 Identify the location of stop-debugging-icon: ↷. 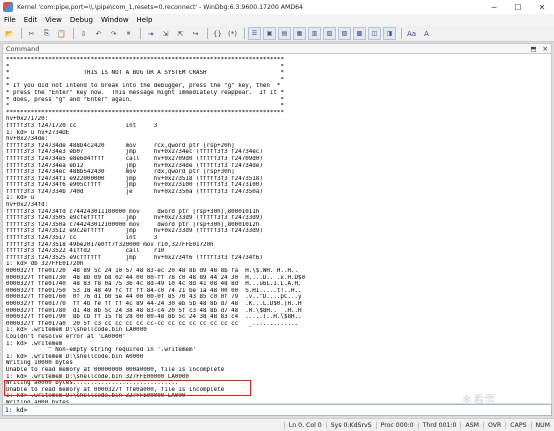
(113, 33).